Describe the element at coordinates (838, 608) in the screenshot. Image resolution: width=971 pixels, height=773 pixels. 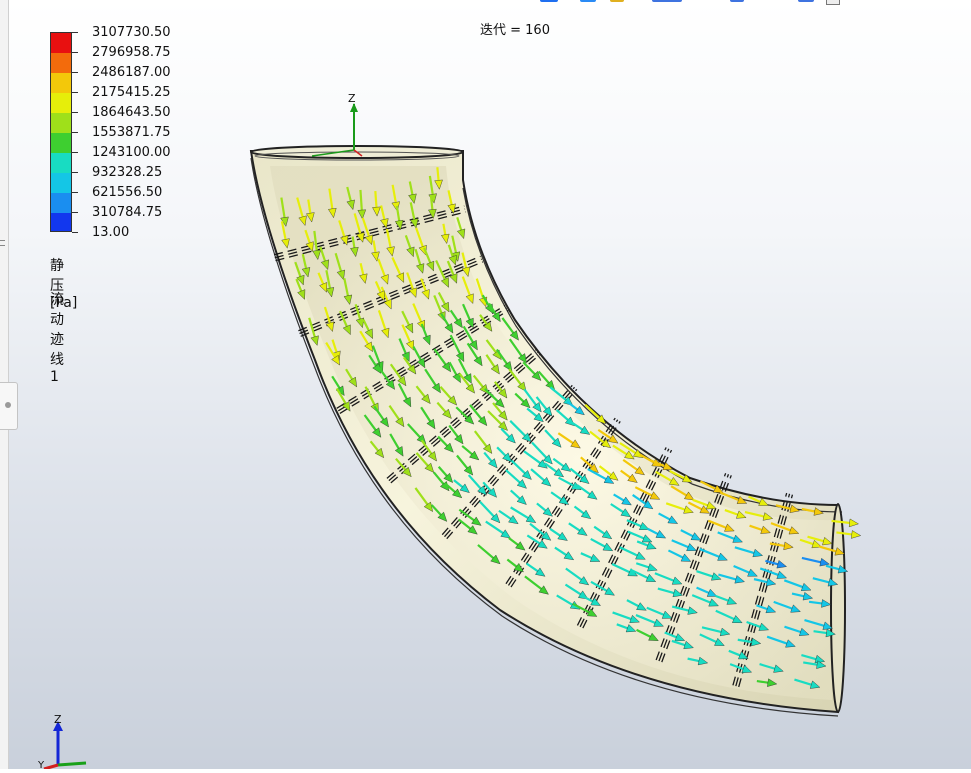
I see `pipe-outlet` at that location.